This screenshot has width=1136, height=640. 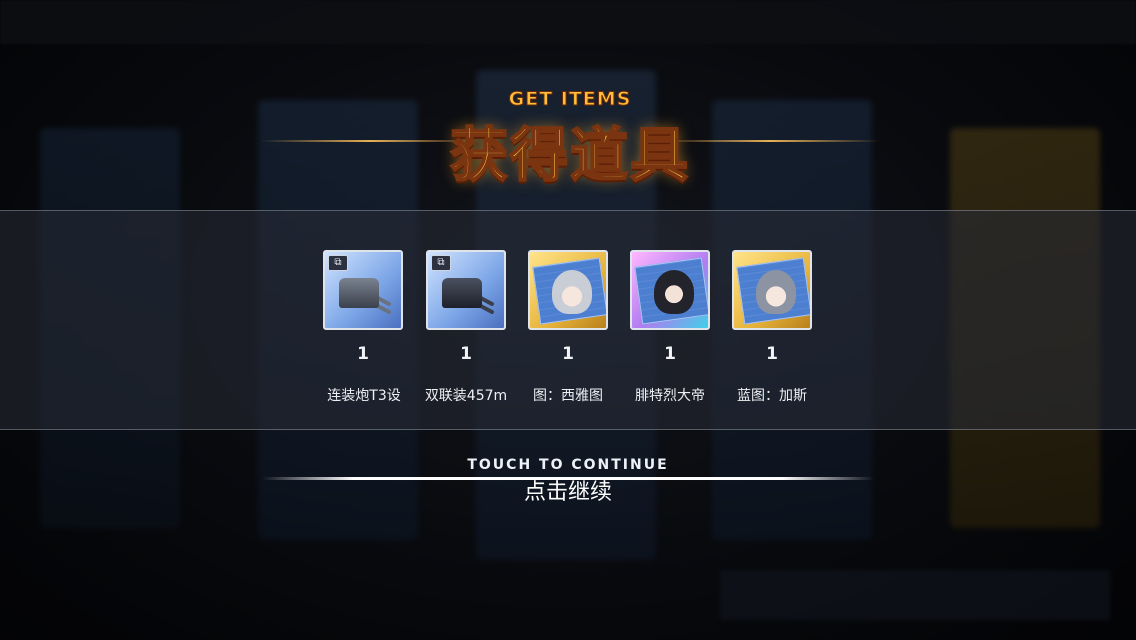 I want to click on naval-turret-icon, so click(x=359, y=293).